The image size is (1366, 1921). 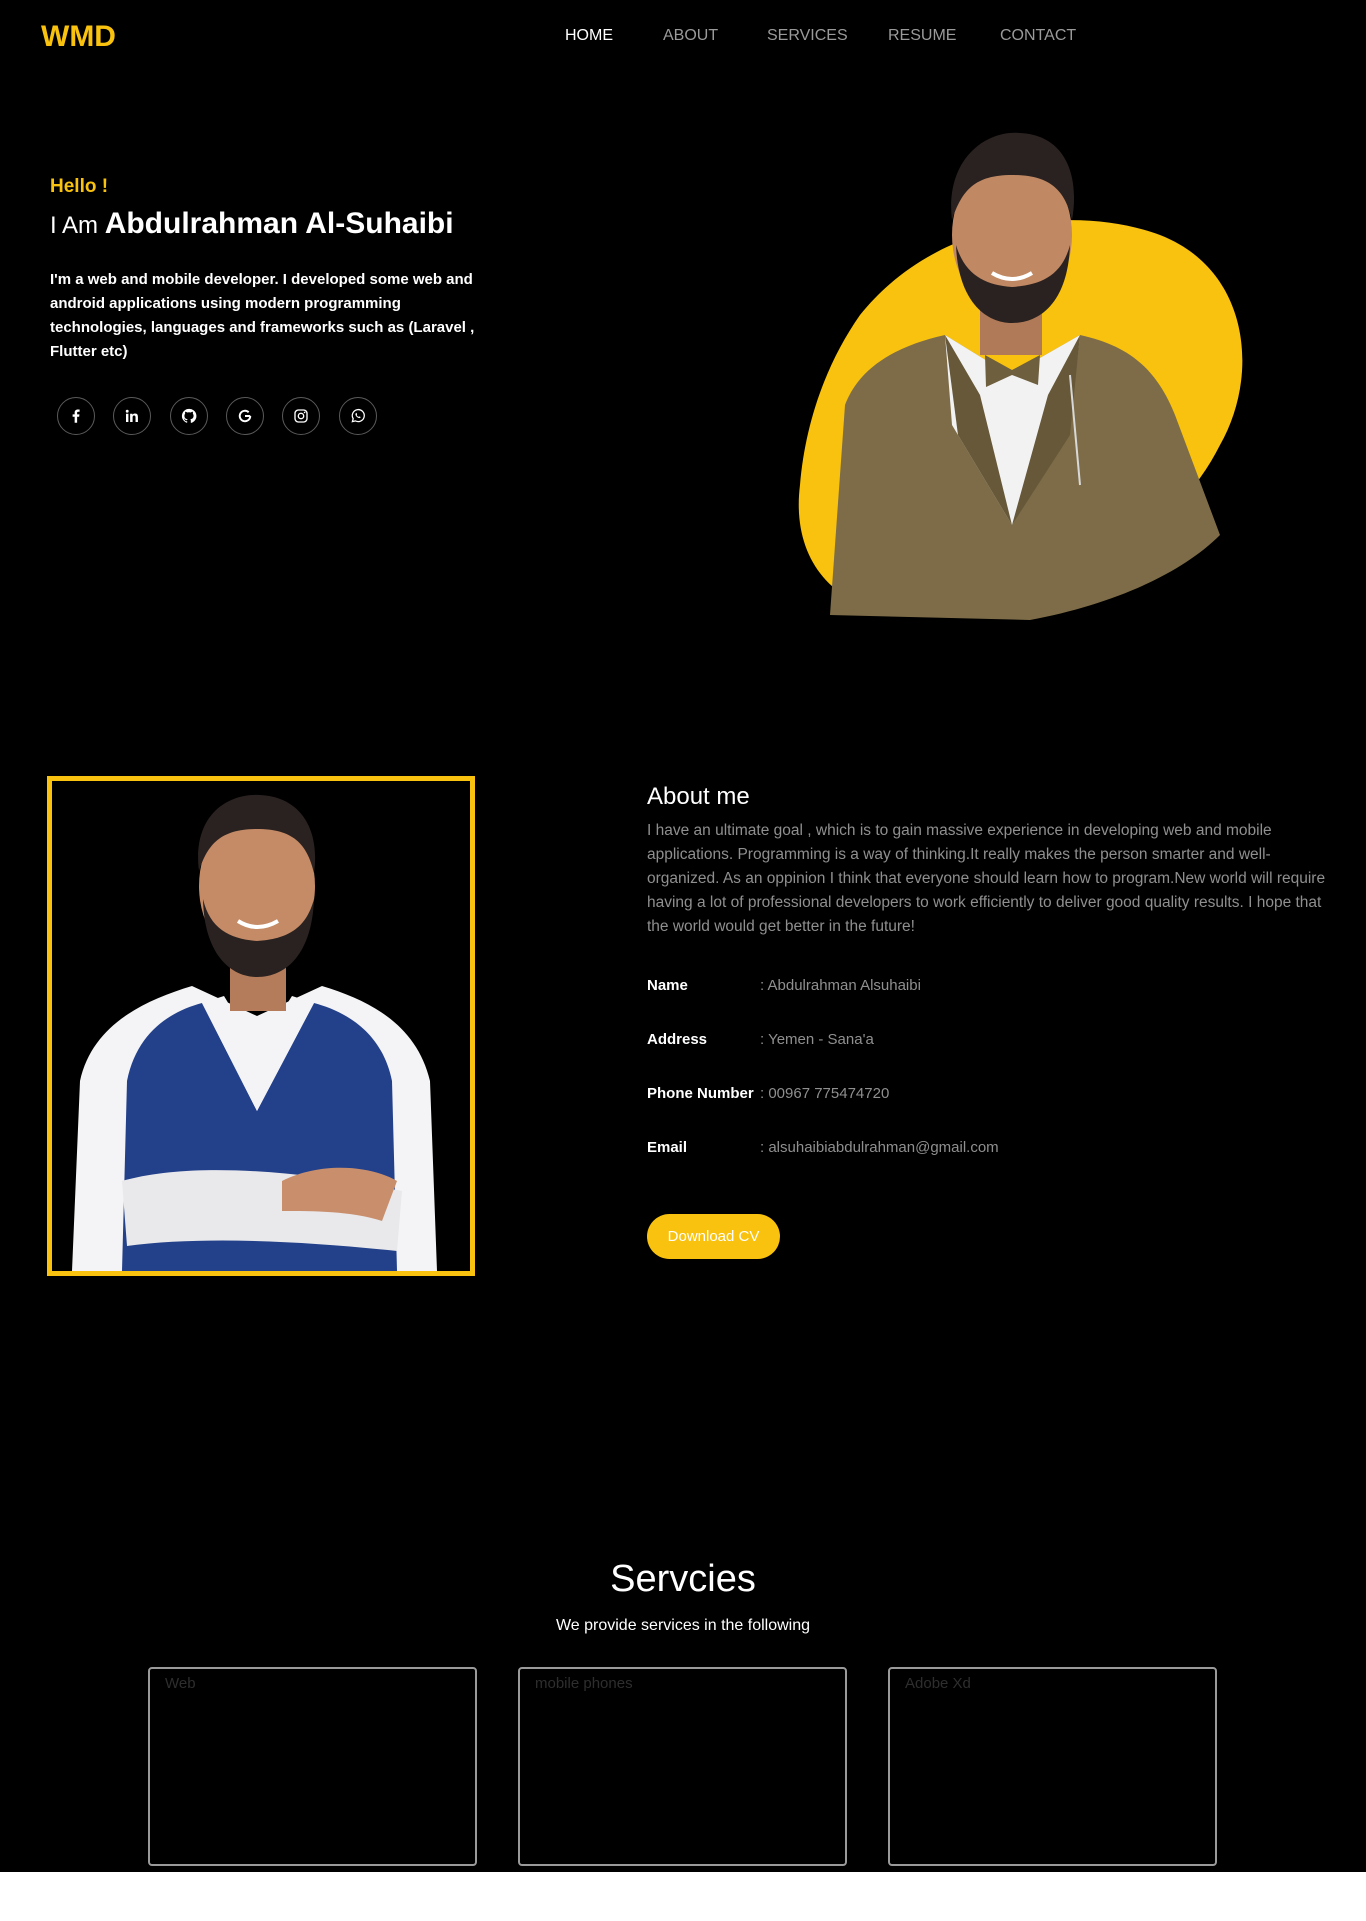 I want to click on info-row-name: Name : Abdulrahman Alsuhaibi, so click(x=784, y=985).